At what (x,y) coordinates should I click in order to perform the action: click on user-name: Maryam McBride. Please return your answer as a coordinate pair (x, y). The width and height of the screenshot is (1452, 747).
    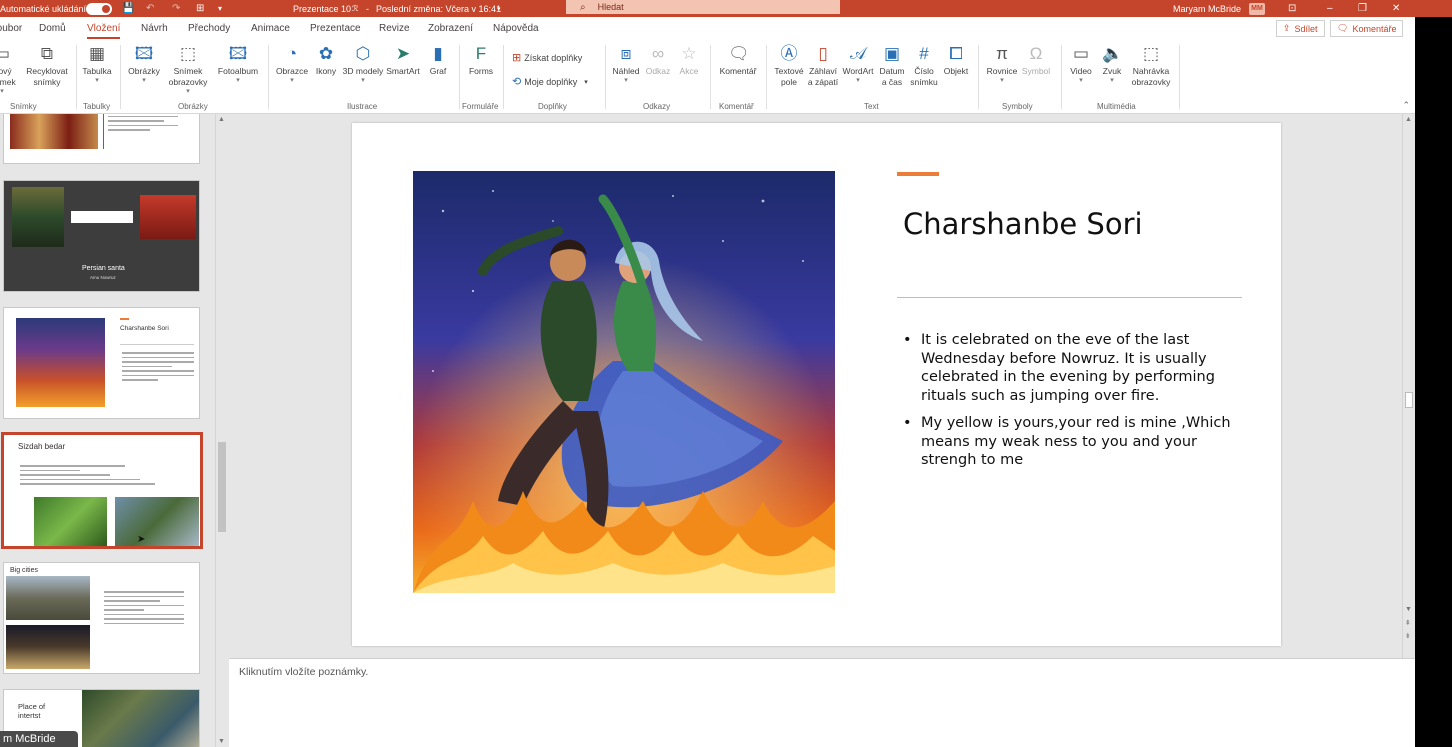
    Looking at the image, I should click on (1207, 8).